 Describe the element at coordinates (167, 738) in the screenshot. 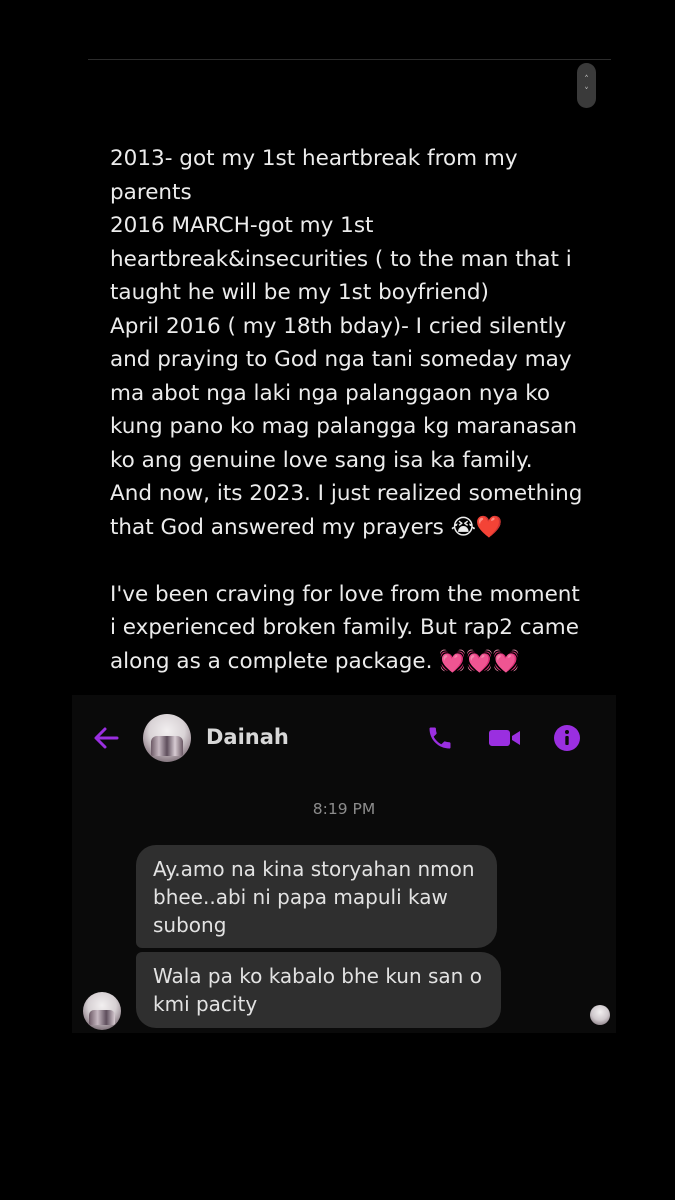

I see `contact-avatar` at that location.